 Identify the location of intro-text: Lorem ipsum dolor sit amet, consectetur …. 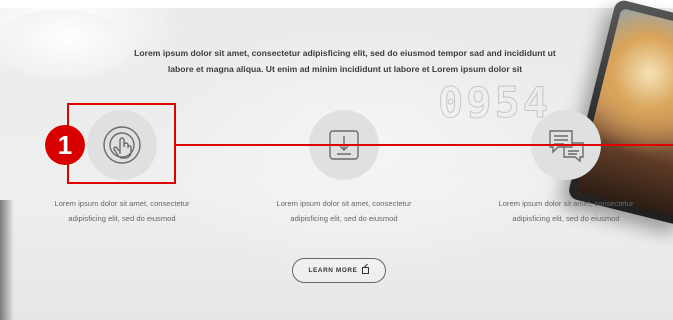
(345, 61).